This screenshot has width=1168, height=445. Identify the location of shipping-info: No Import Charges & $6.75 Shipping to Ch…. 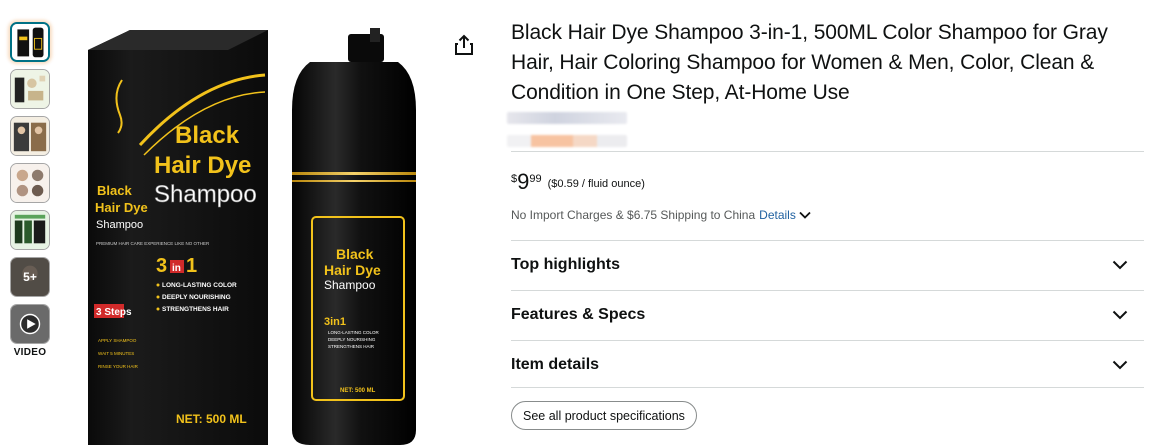
(661, 215).